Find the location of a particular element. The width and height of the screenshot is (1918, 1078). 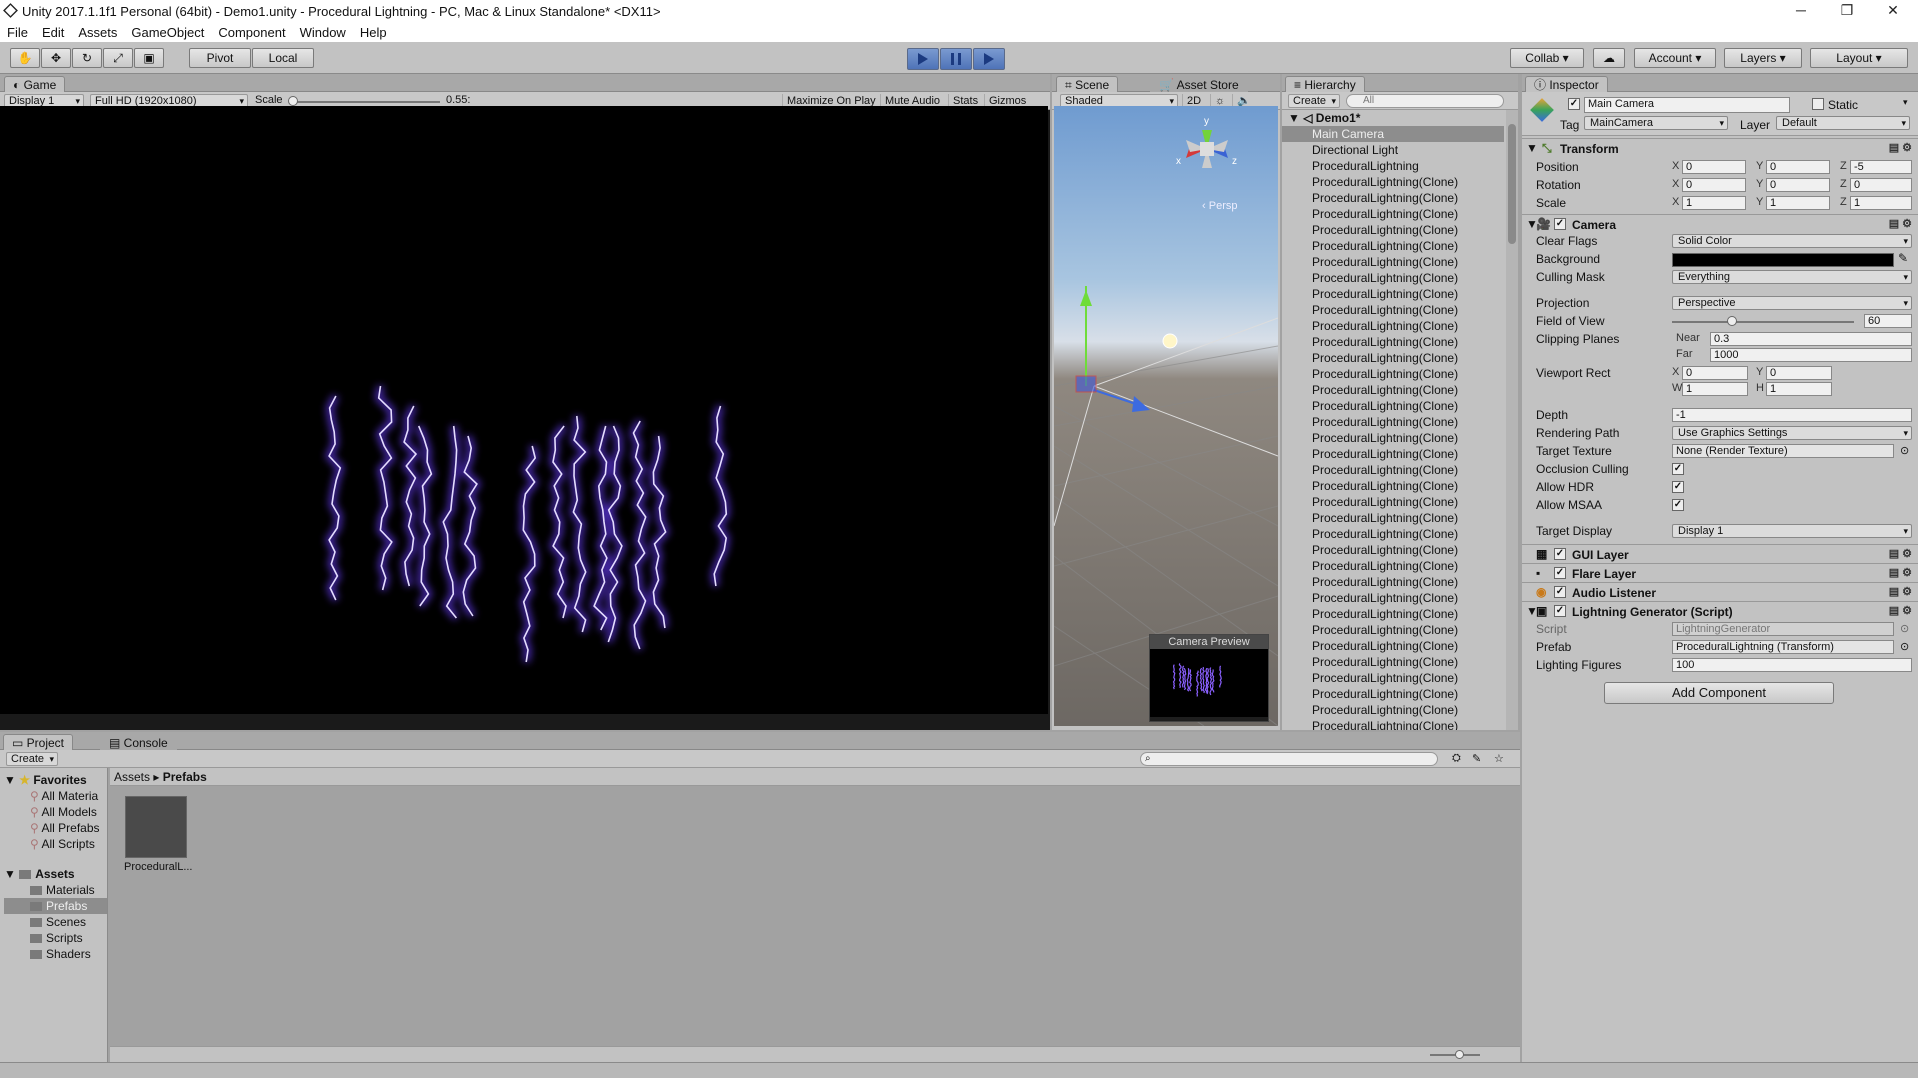

collab-dropdown: Collab ▾ is located at coordinates (1547, 58).